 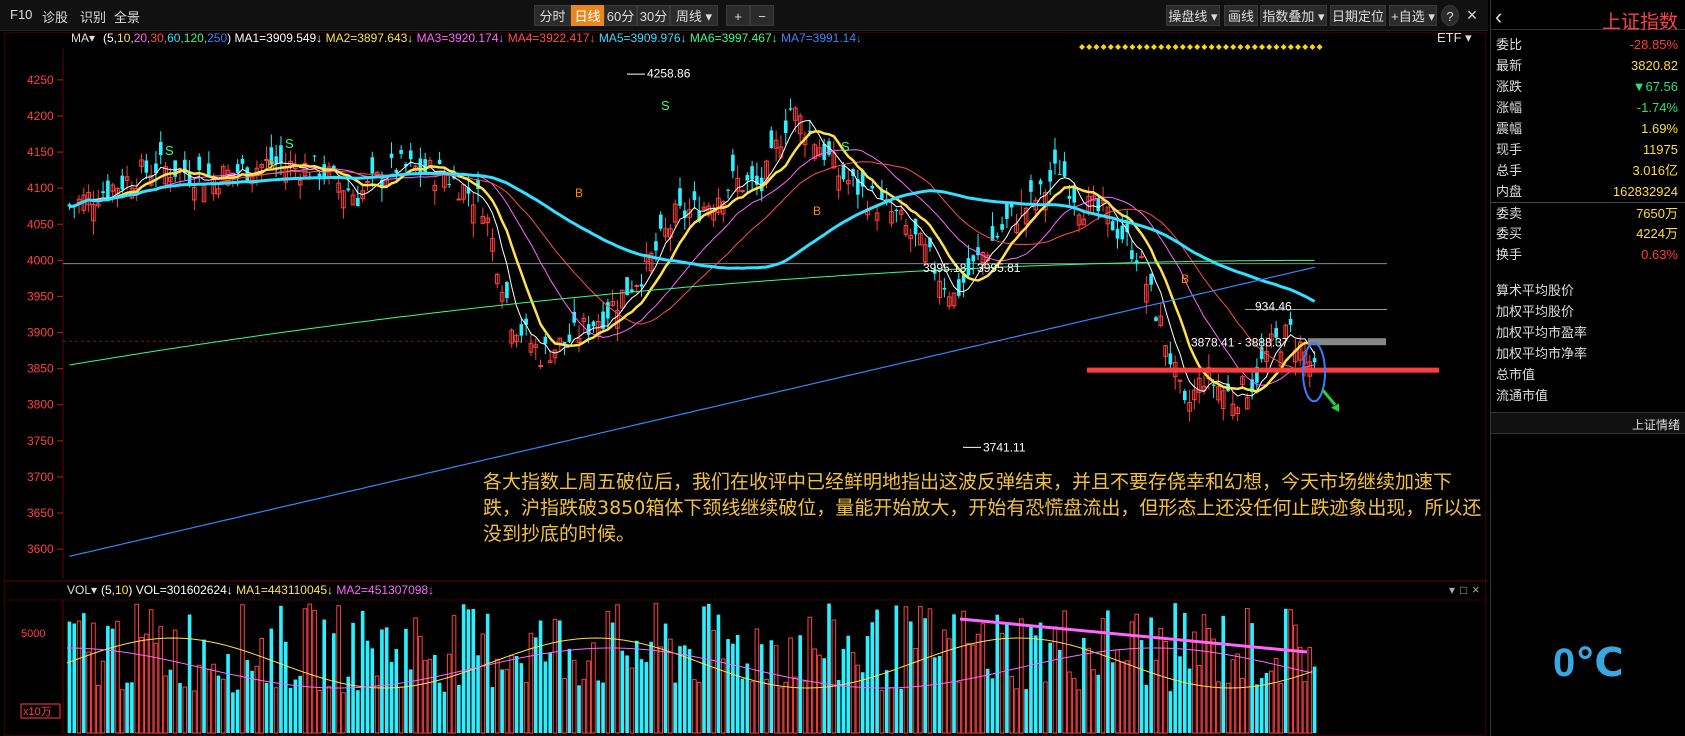 What do you see at coordinates (587, 15) in the screenshot?
I see `tab-daily: 日线` at bounding box center [587, 15].